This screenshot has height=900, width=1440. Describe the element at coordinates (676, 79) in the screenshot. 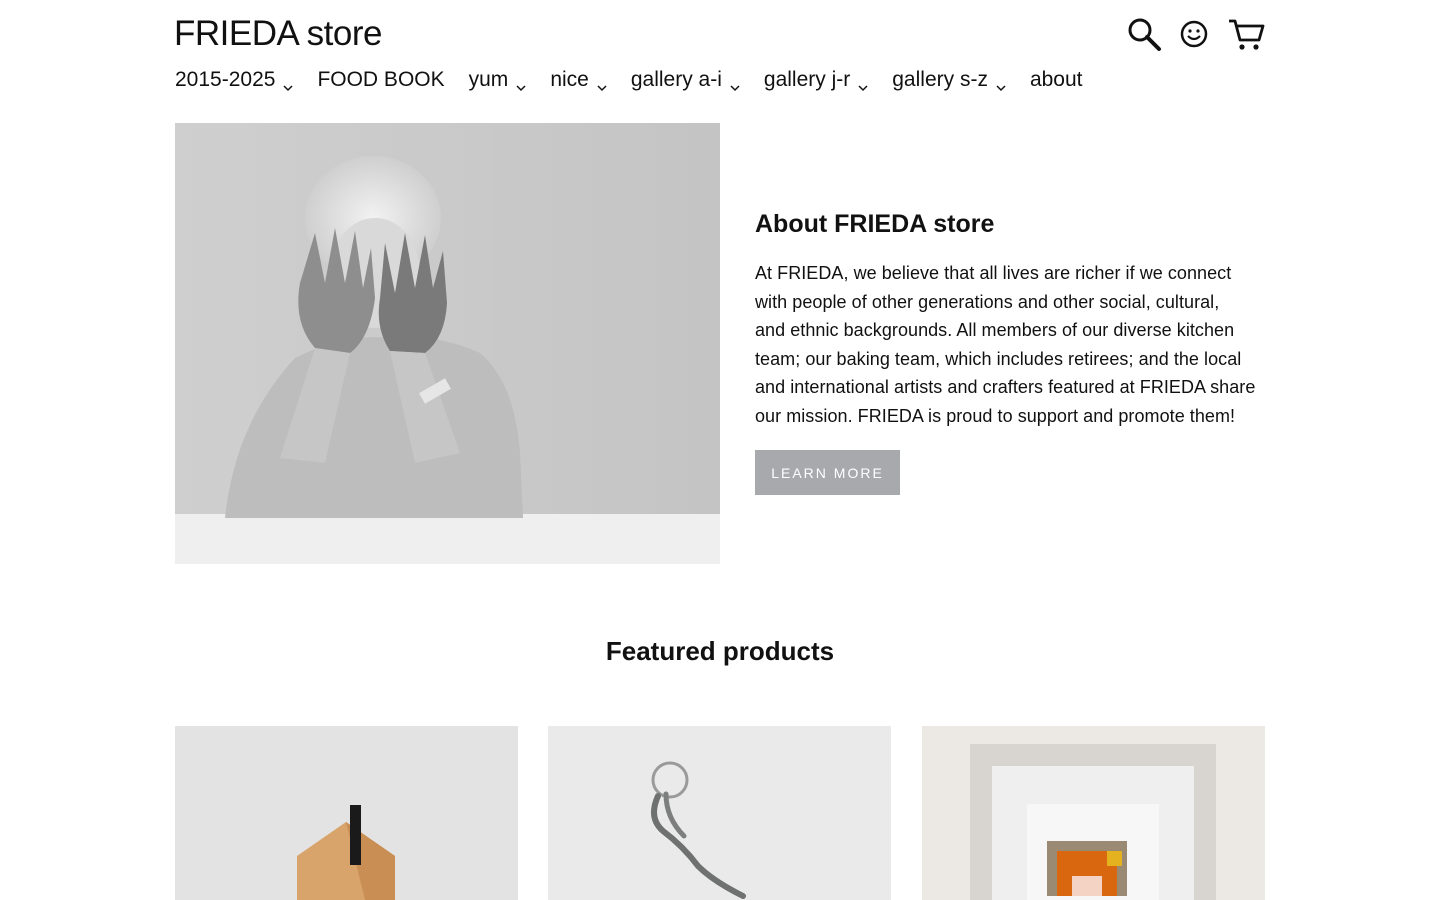

I see `nav-item-label: gallery a-i` at that location.